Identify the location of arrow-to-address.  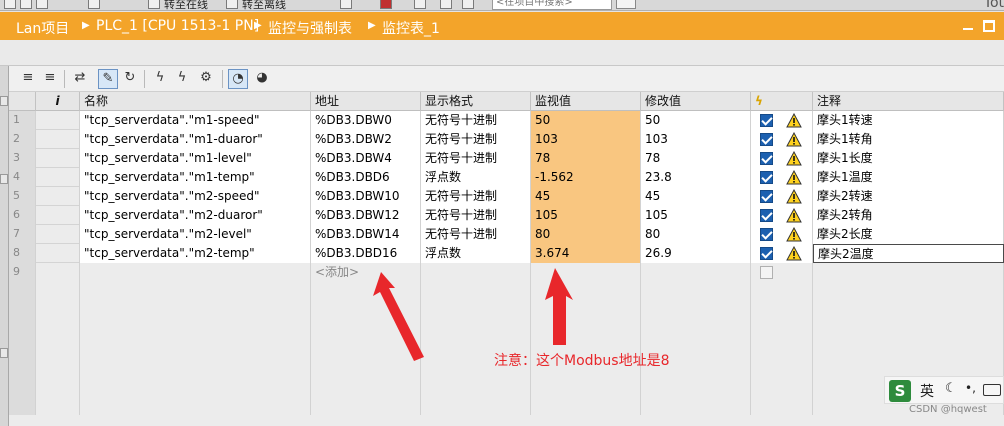
(398, 316).